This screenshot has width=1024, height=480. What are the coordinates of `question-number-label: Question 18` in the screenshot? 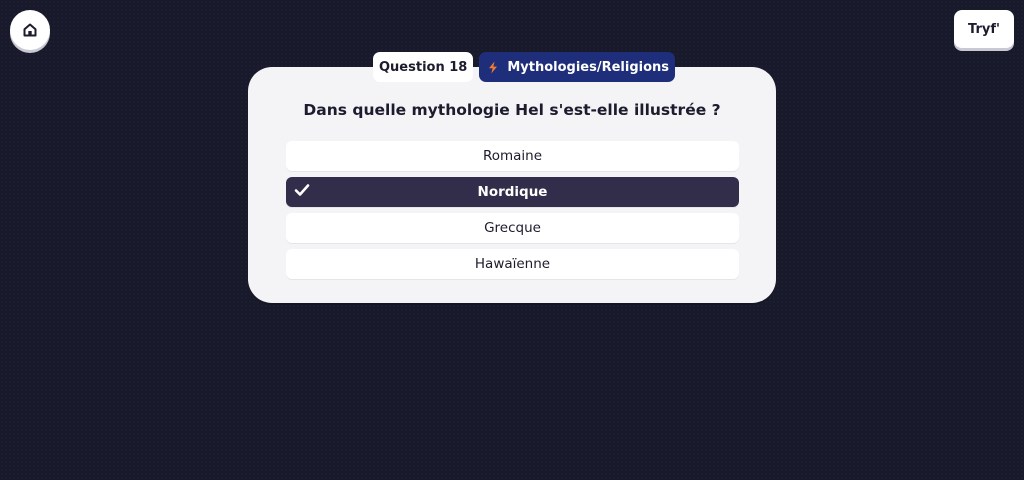 It's located at (423, 67).